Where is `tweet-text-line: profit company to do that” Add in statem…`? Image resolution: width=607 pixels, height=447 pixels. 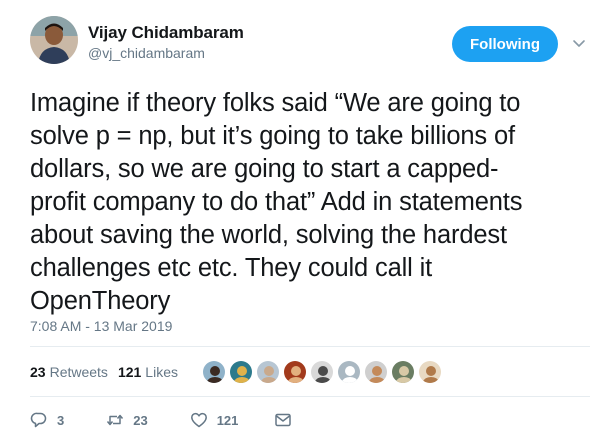 tweet-text-line: profit company to do that” Add in statem… is located at coordinates (276, 202).